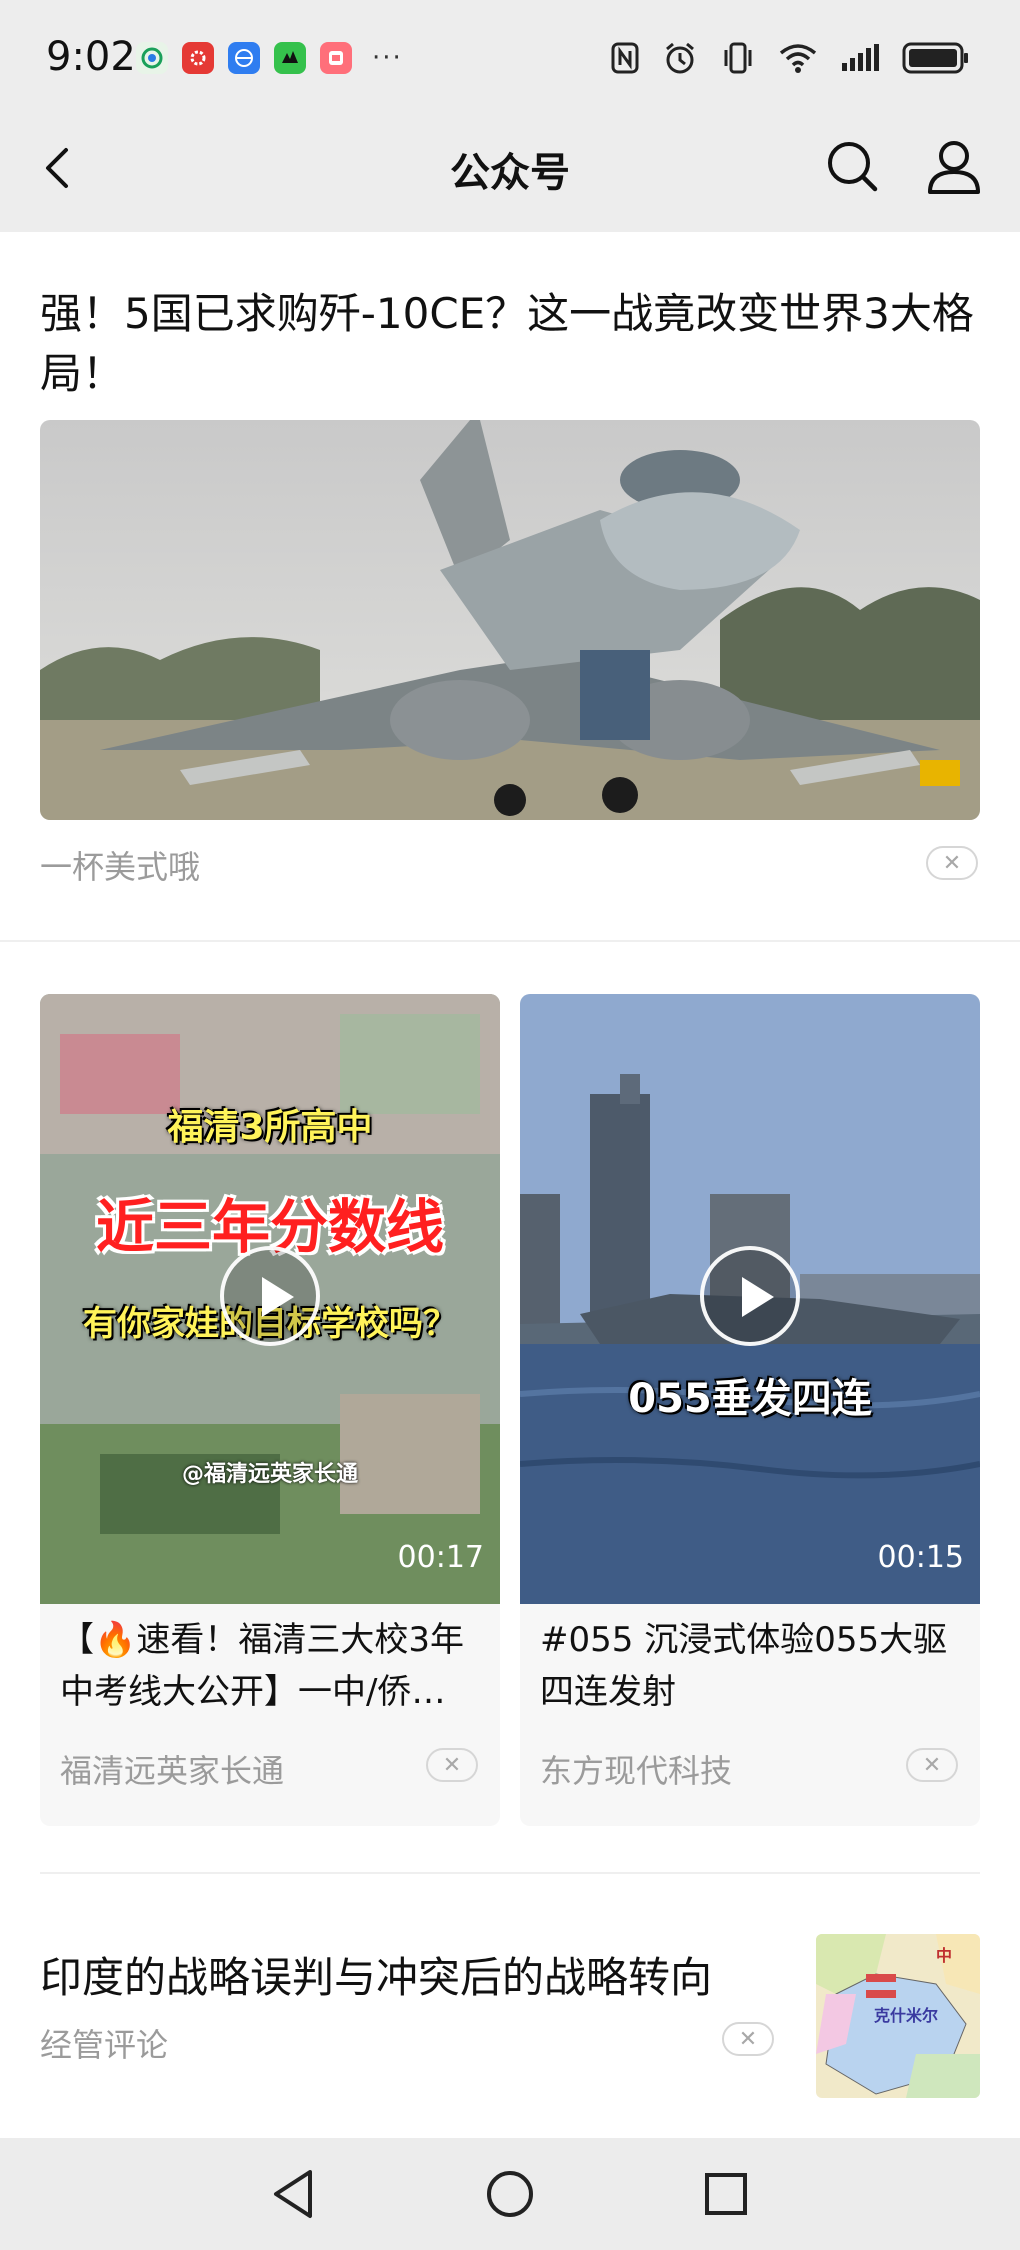 This screenshot has width=1020, height=2250. Describe the element at coordinates (172, 1769) in the screenshot. I see `video-source: 福清远英家长通` at that location.